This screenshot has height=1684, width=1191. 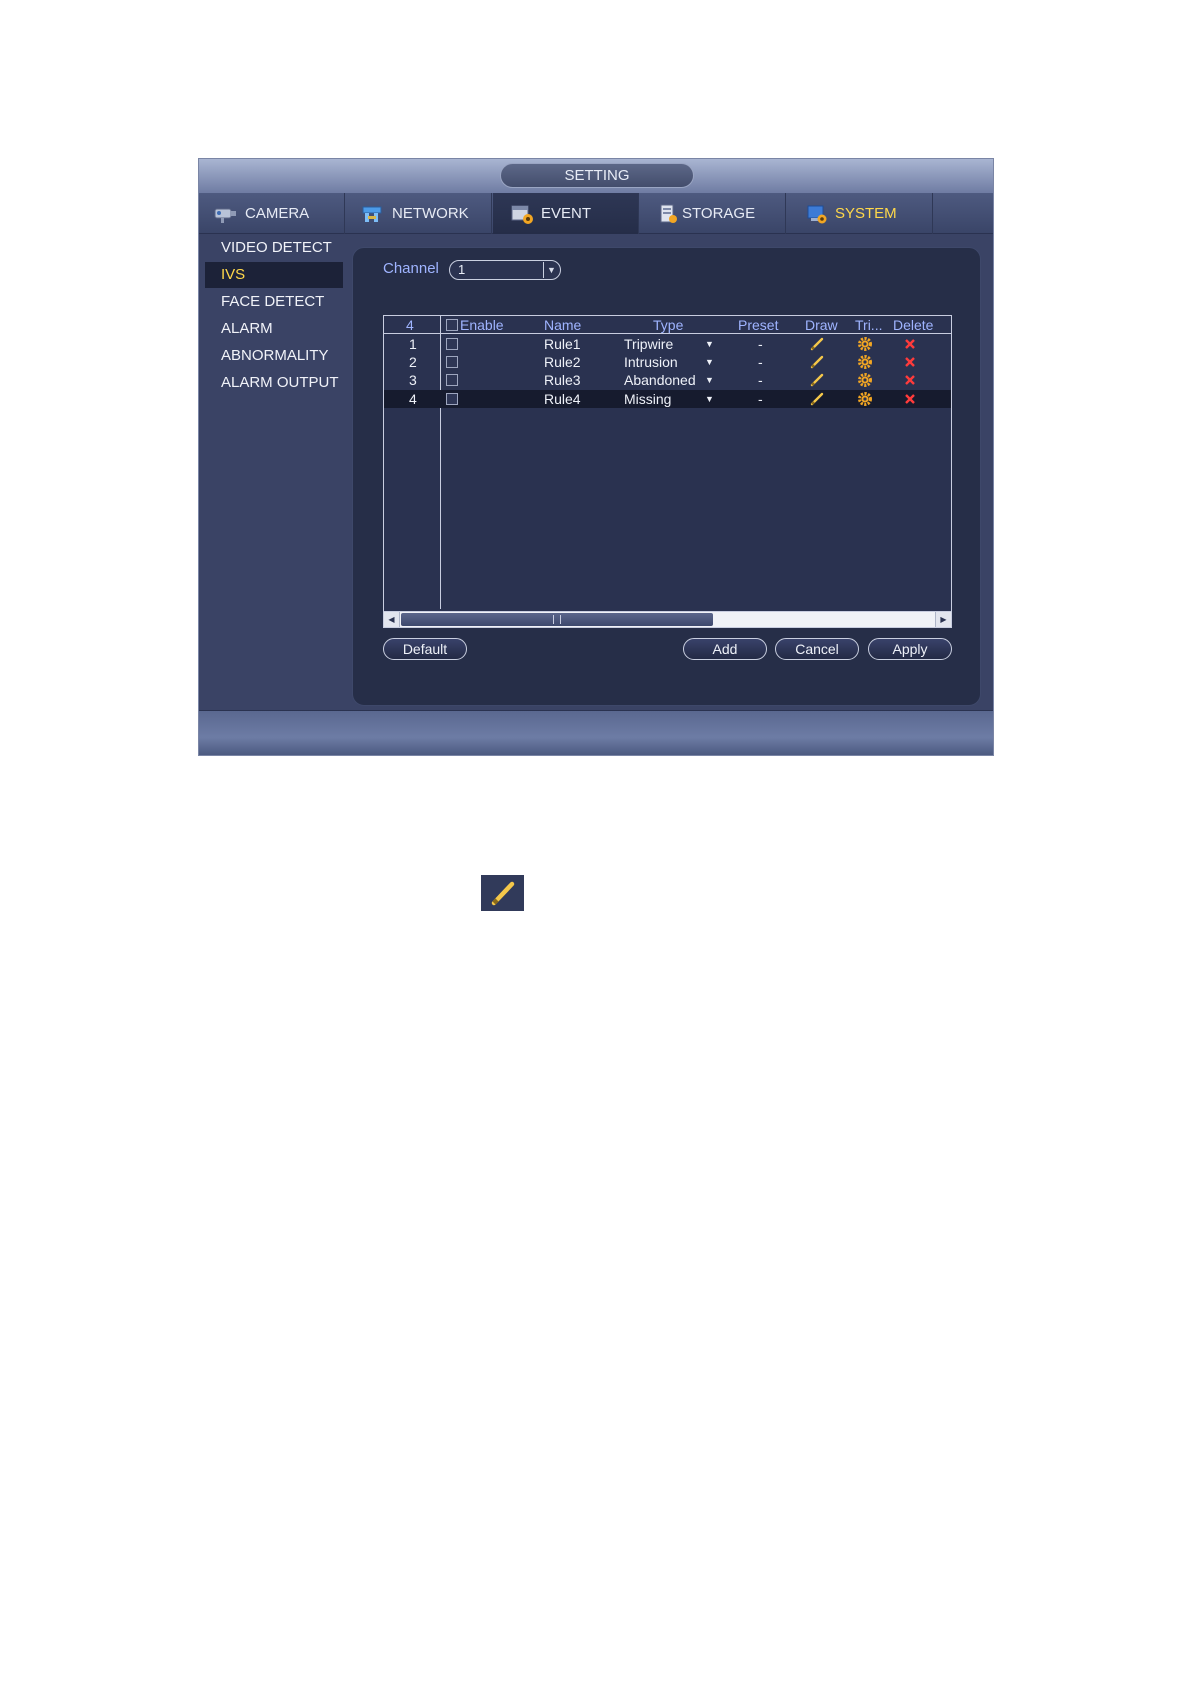 I want to click on tab-network: NETWORK, so click(x=419, y=213).